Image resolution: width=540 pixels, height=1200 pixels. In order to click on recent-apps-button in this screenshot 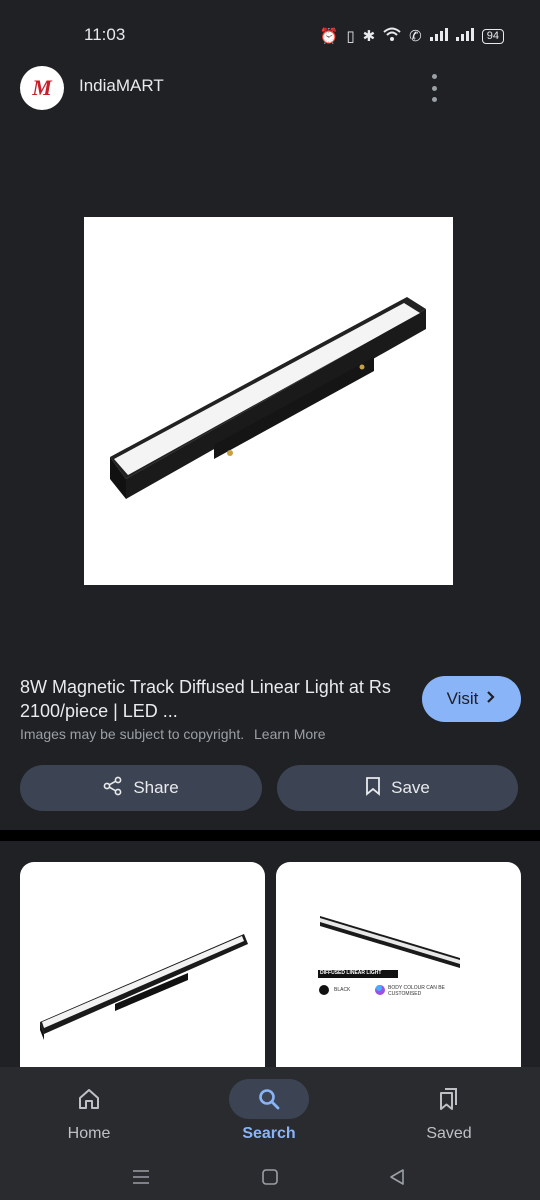, I will do `click(141, 1177)`.